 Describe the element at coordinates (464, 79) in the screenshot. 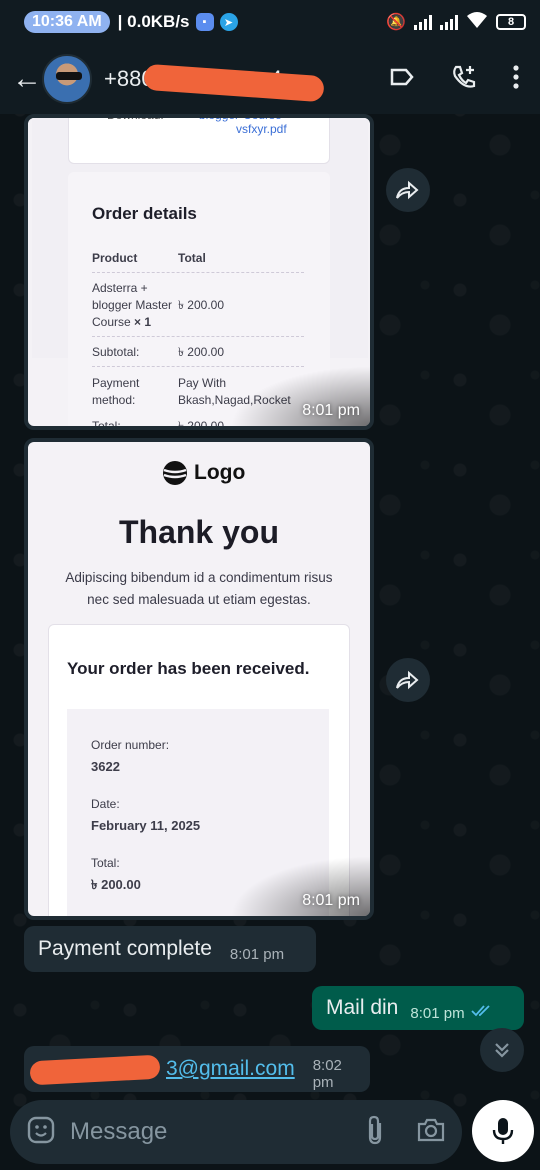

I see `add-call-icon` at that location.